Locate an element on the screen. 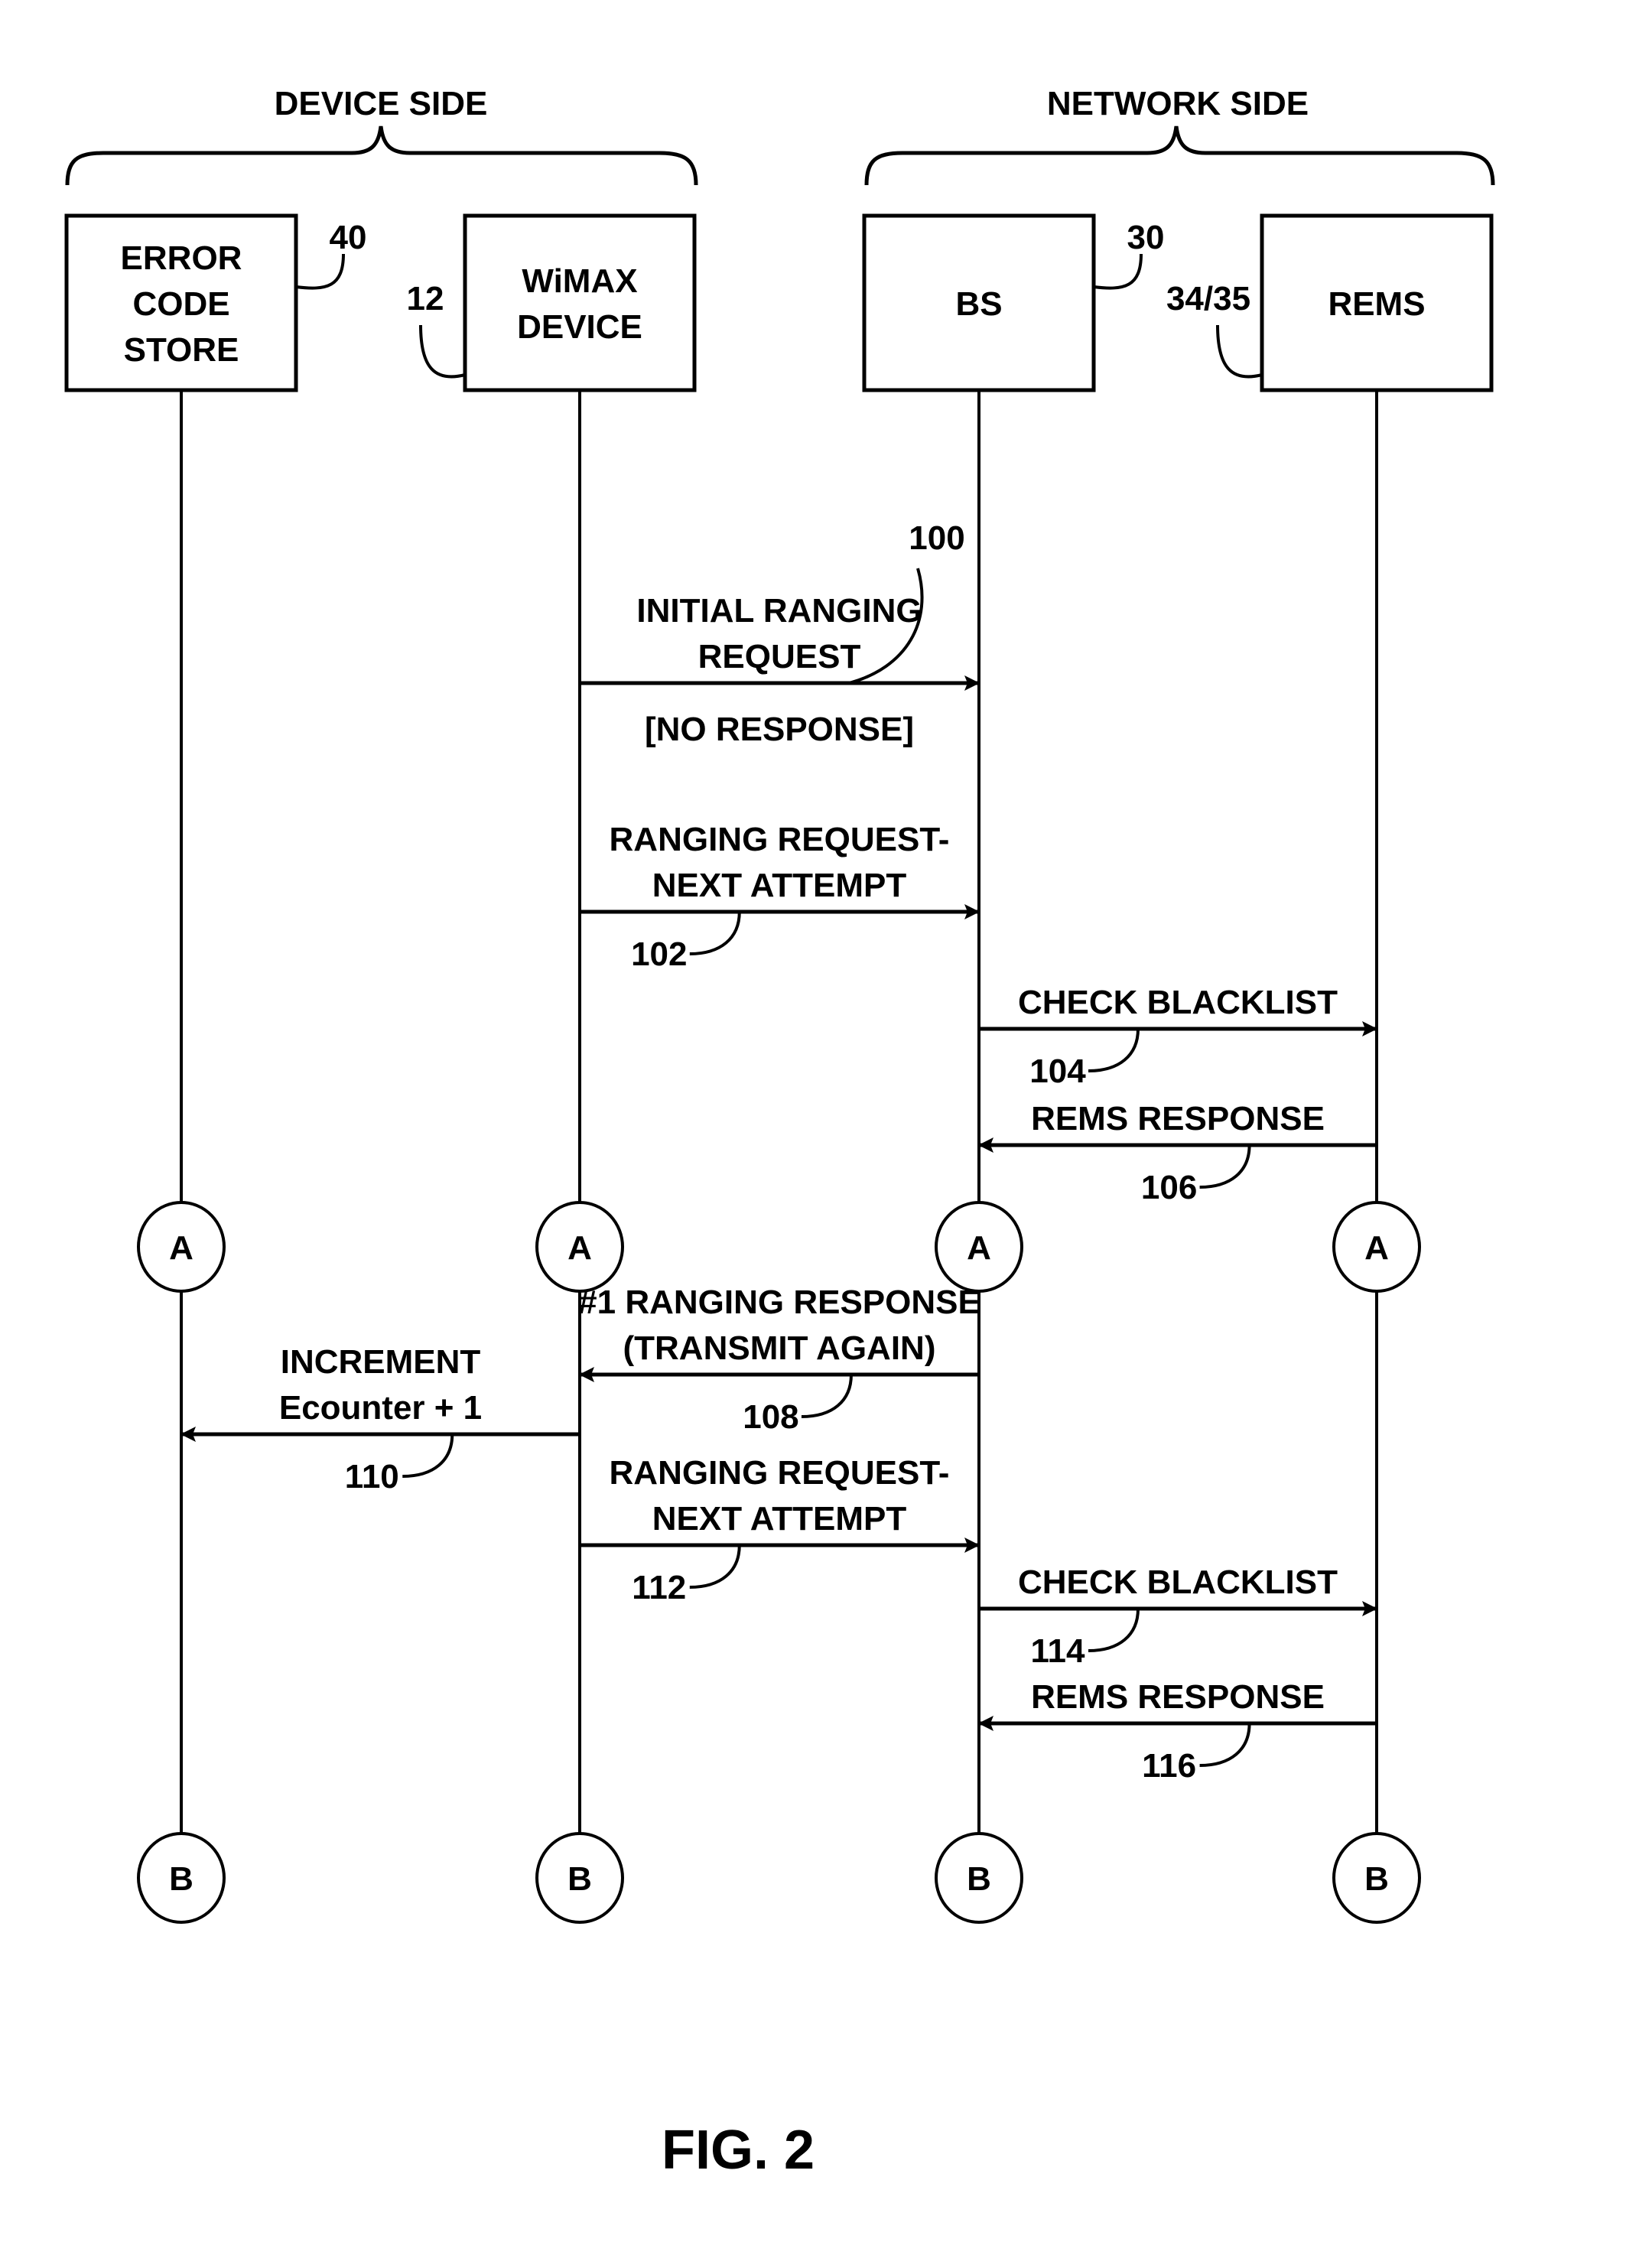 The image size is (1652, 2255). message-ref: 102 is located at coordinates (659, 955).